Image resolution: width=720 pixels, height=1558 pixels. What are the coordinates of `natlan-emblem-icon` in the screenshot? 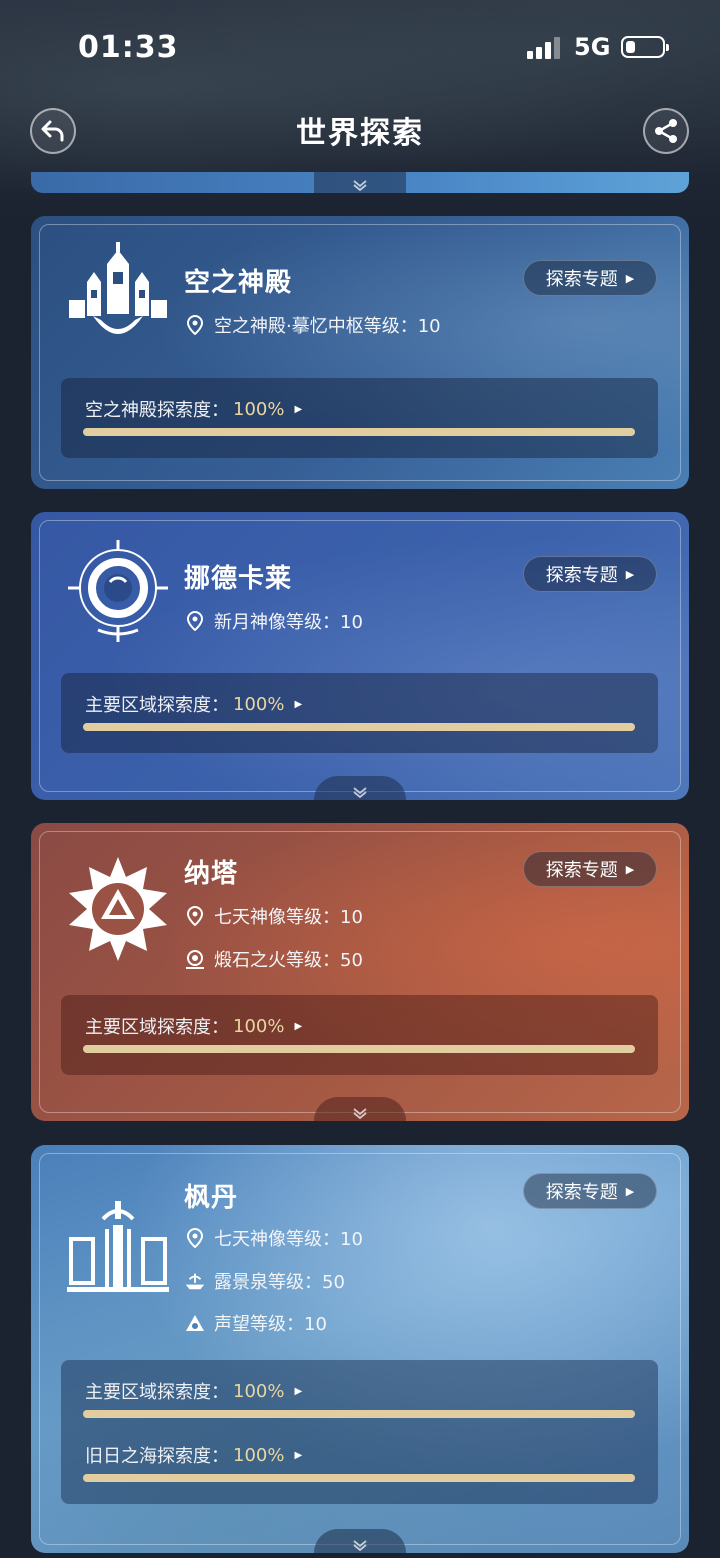 It's located at (118, 909).